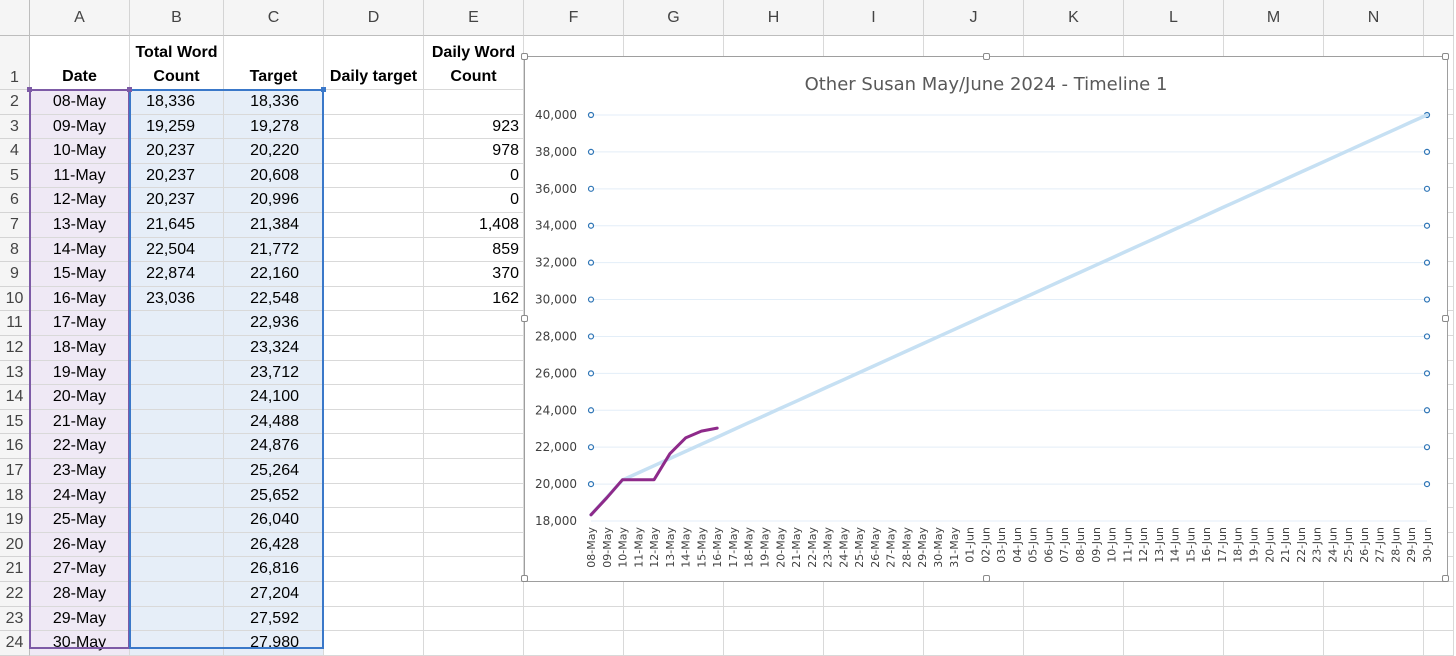 The height and width of the screenshot is (656, 1456). What do you see at coordinates (15, 569) in the screenshot?
I see `row-header: 21` at bounding box center [15, 569].